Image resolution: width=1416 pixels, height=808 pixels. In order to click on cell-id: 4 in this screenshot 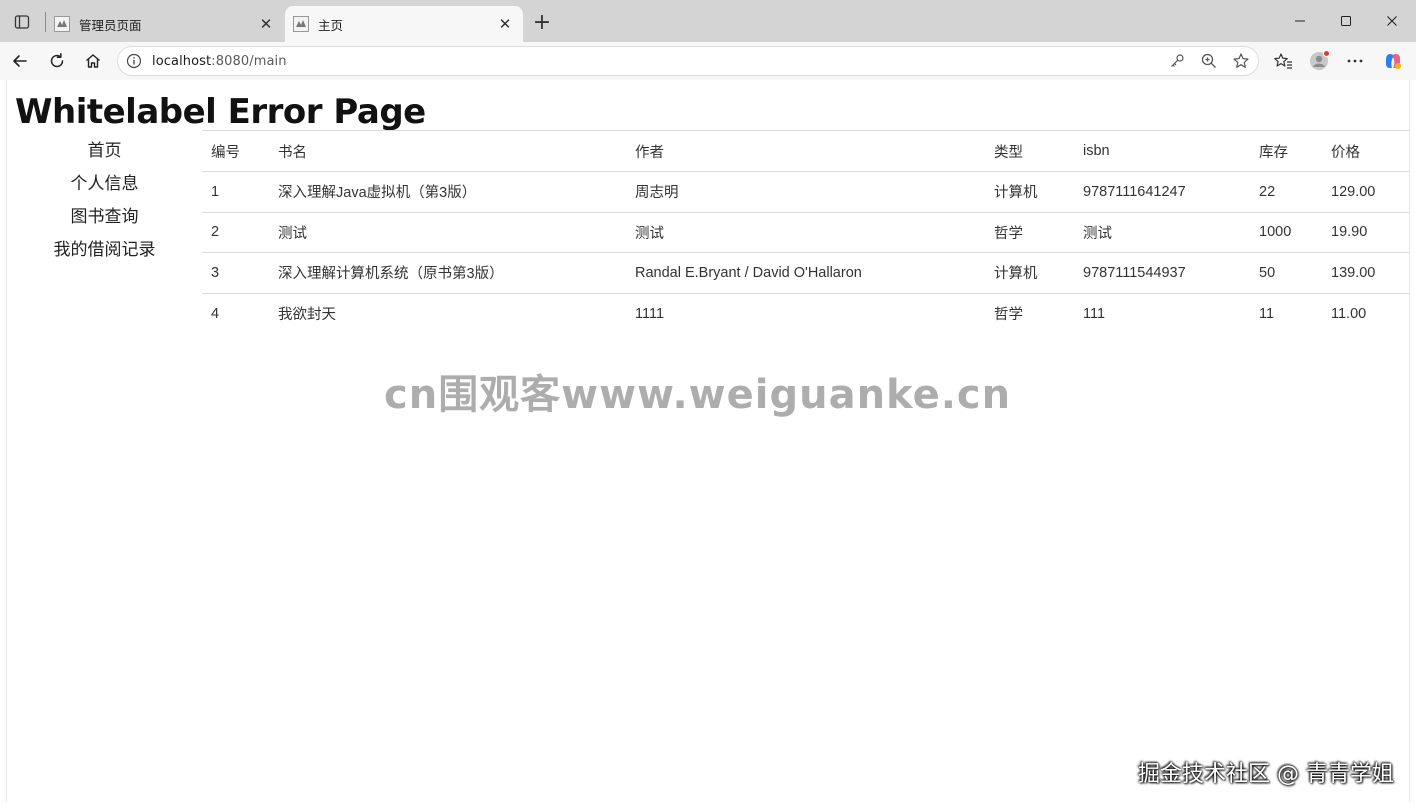, I will do `click(235, 313)`.